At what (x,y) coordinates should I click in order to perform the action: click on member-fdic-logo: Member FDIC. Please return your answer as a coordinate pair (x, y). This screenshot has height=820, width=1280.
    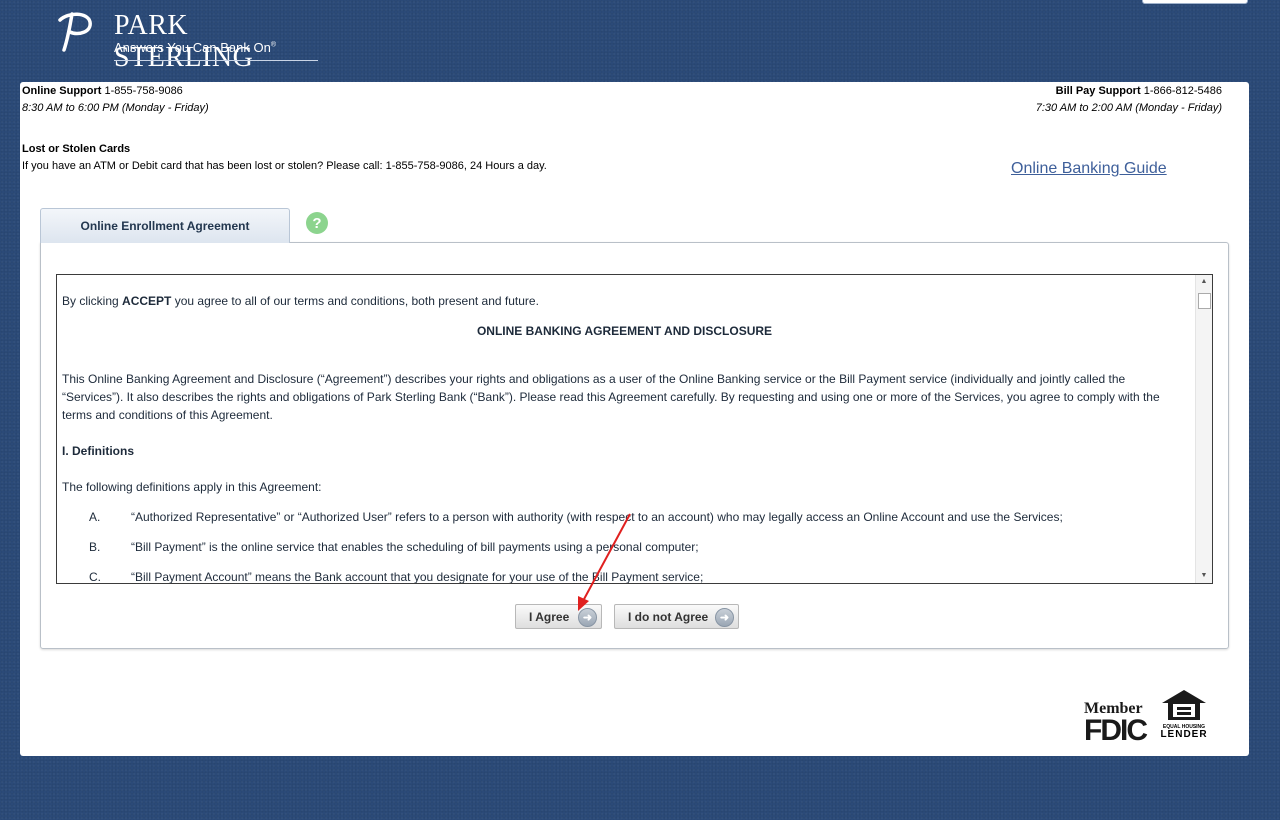
    Looking at the image, I should click on (1116, 723).